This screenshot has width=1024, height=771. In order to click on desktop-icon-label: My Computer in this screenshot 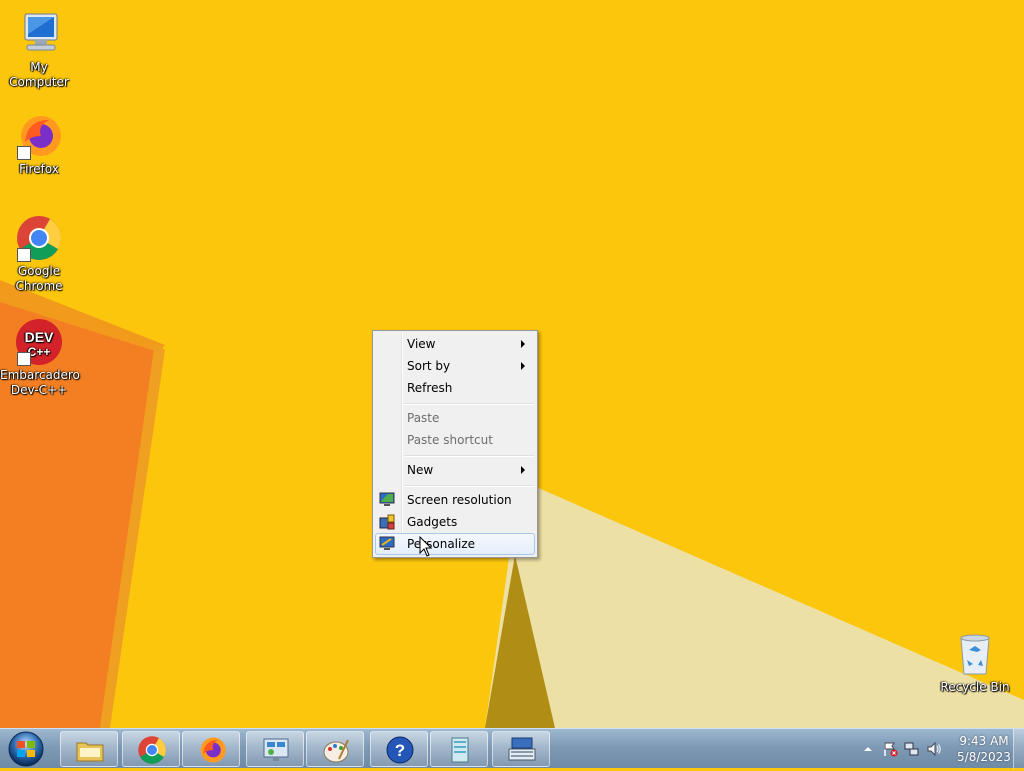, I will do `click(39, 74)`.